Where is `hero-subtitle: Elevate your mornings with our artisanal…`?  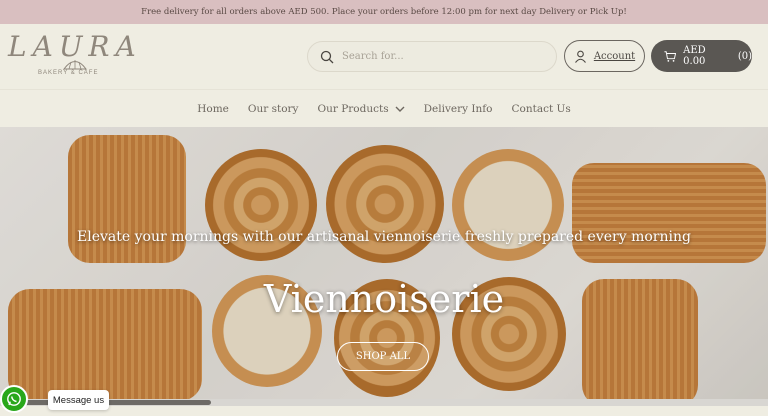
hero-subtitle: Elevate your mornings with our artisanal… is located at coordinates (384, 237).